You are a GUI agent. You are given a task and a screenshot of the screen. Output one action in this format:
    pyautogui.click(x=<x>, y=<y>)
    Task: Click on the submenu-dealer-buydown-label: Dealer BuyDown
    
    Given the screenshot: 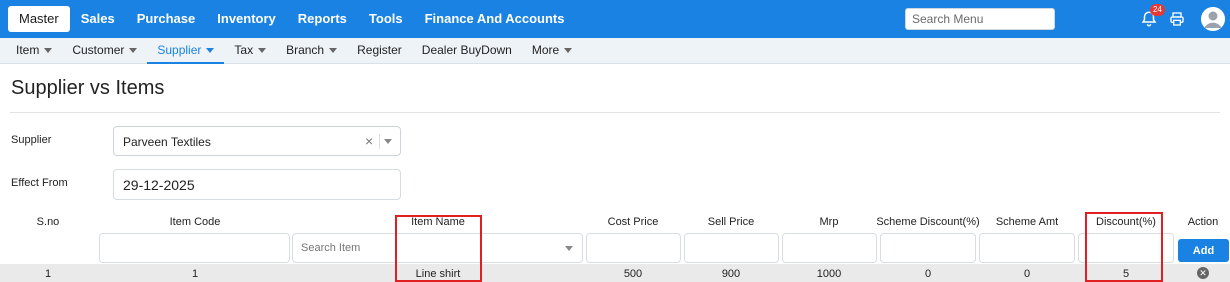 What is the action you would take?
    pyautogui.click(x=466, y=50)
    